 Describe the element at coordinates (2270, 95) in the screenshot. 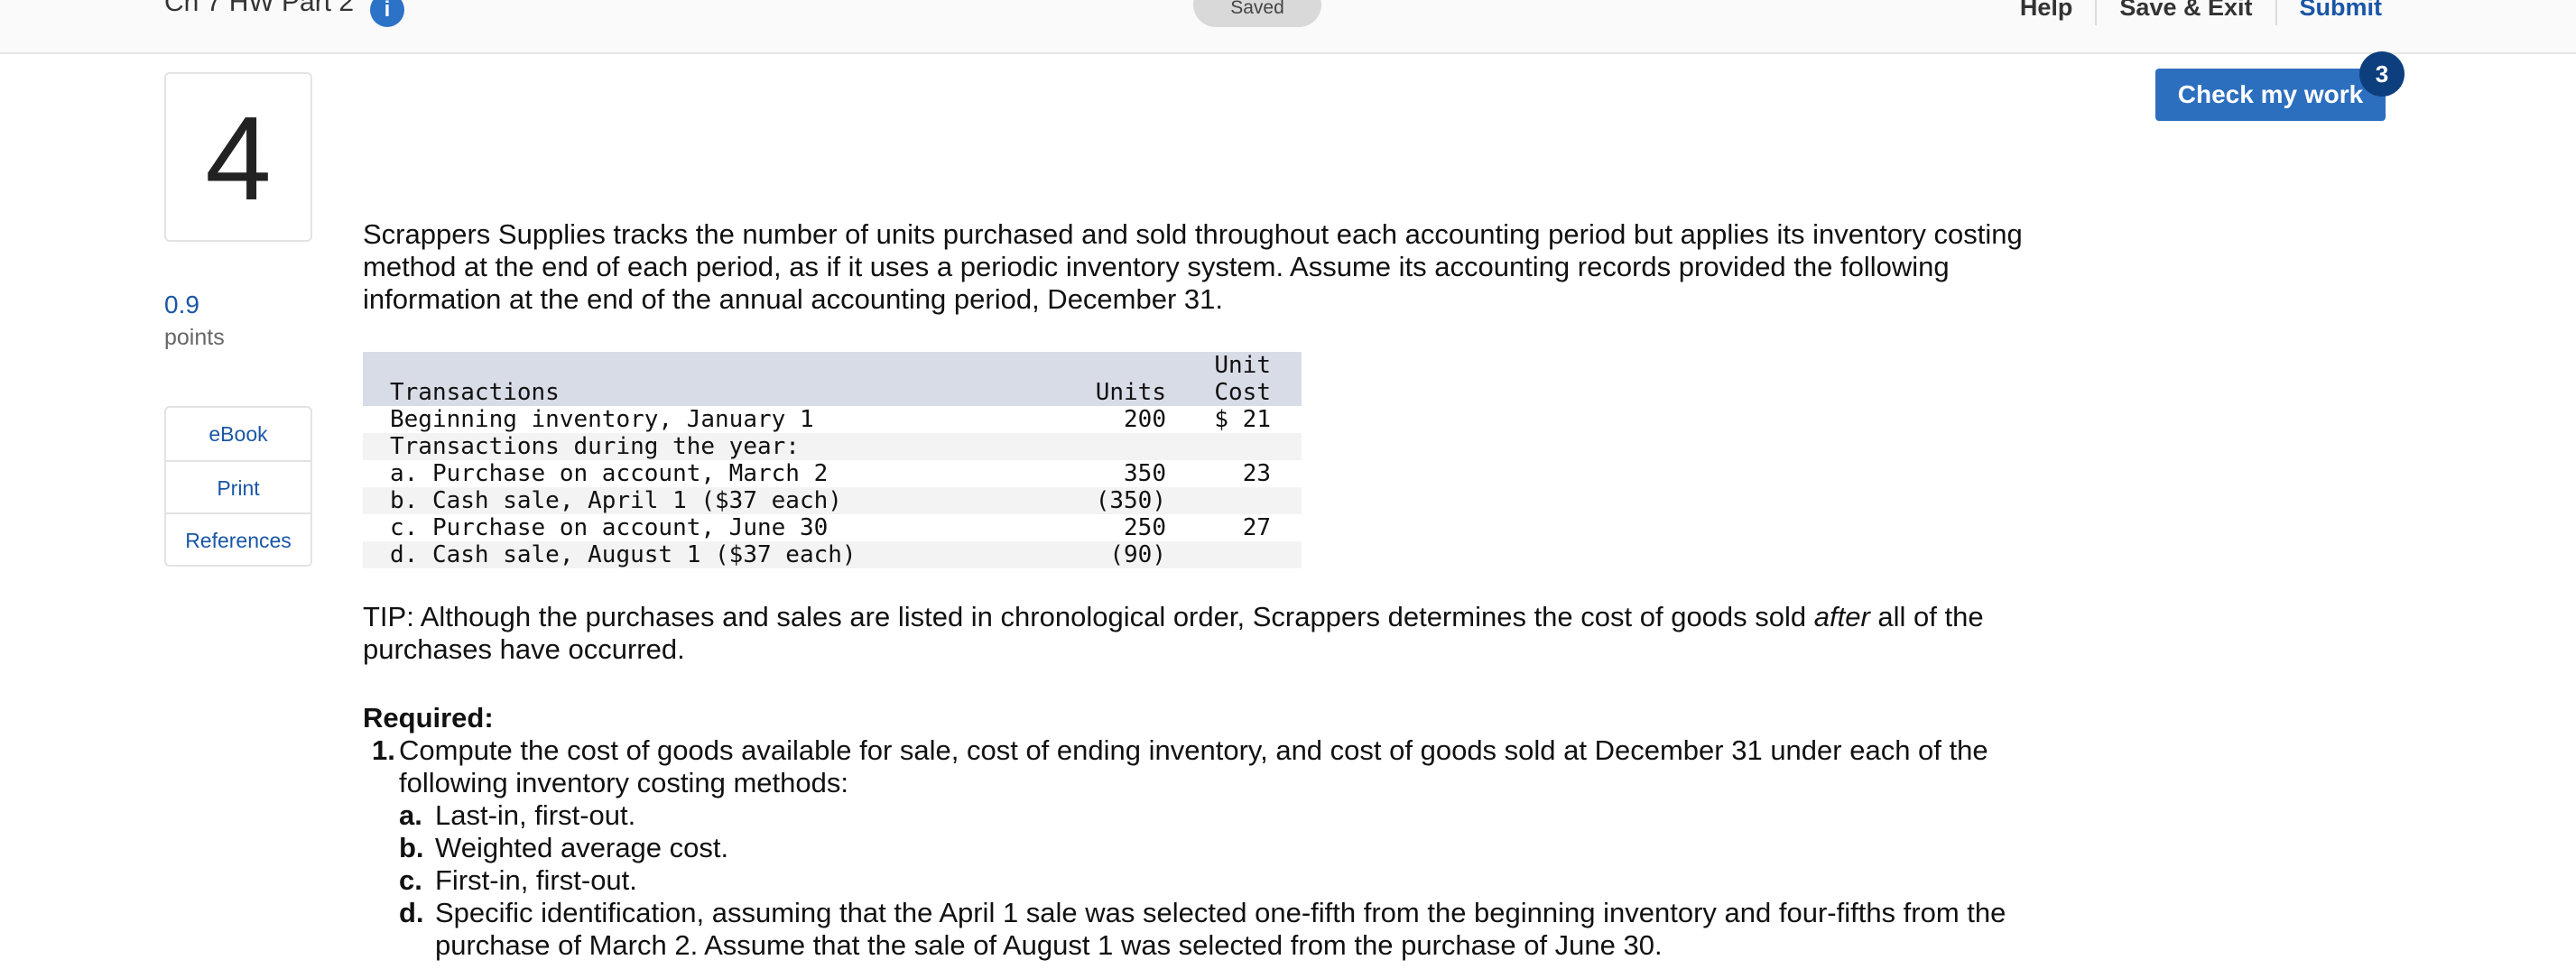

I see `check-my-work-button: Check my work` at that location.